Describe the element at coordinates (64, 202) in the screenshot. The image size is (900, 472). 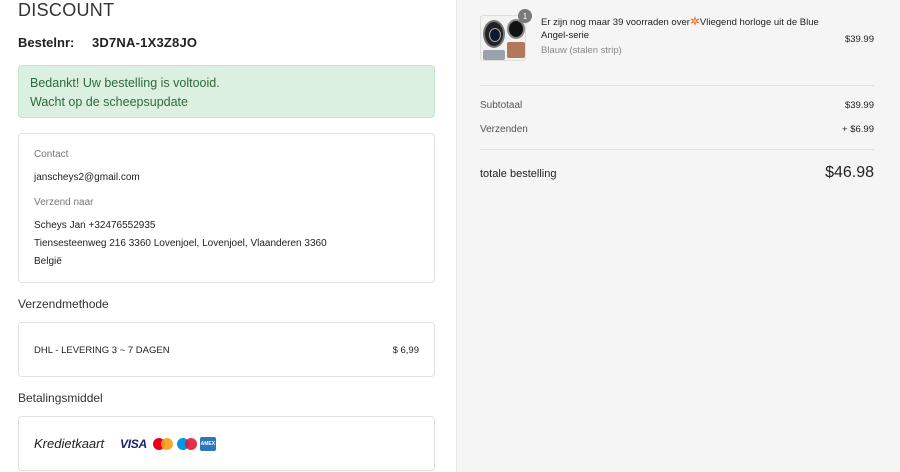
I see `ship-to-label: Verzend naar` at that location.